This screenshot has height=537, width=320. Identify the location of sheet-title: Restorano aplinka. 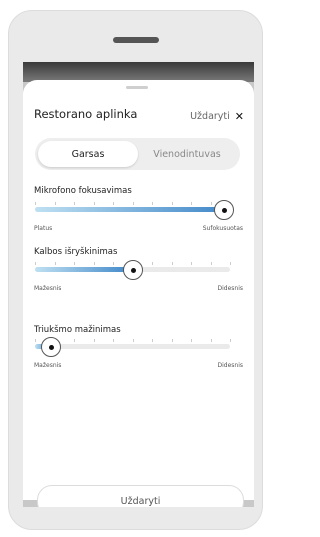
(86, 114).